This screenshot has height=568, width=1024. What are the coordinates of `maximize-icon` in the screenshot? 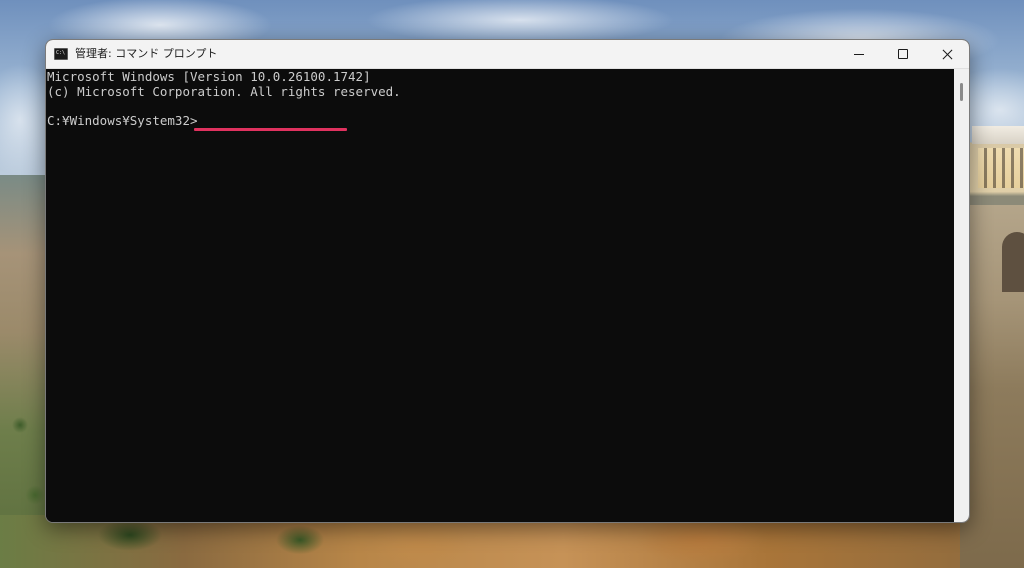 It's located at (903, 54).